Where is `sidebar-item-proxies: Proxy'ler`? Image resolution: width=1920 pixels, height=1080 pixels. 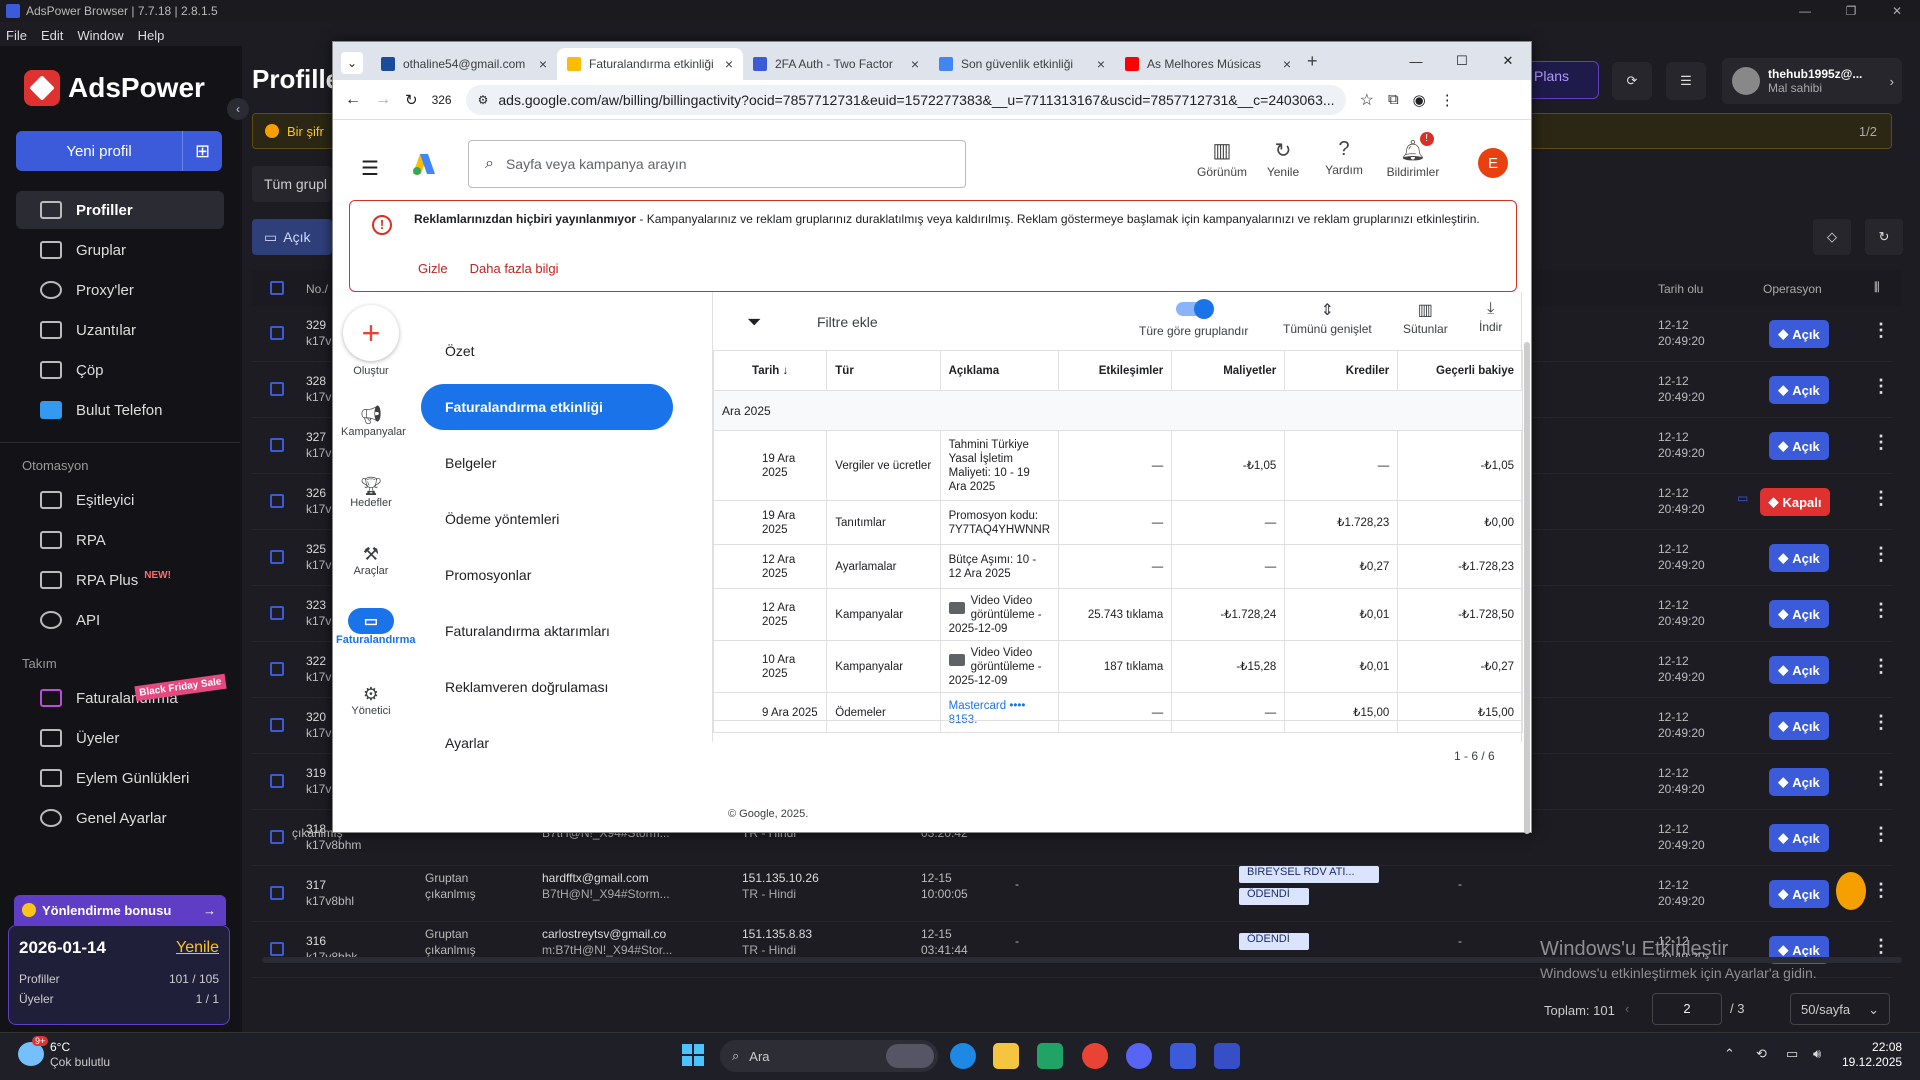
sidebar-item-proxies: Proxy'ler is located at coordinates (120, 290).